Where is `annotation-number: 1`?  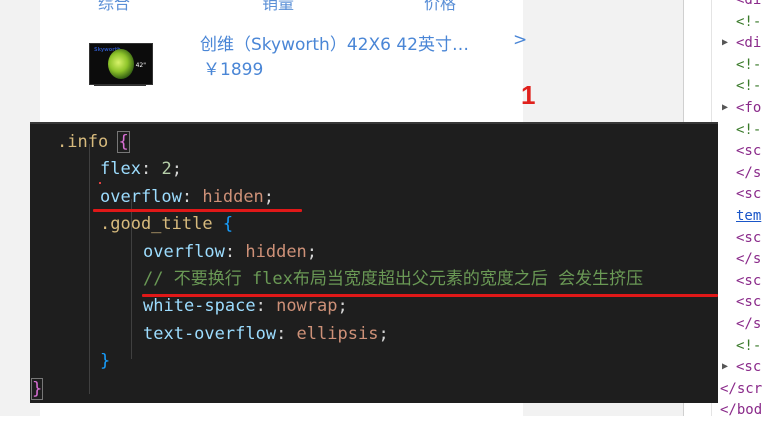 annotation-number: 1 is located at coordinates (528, 95).